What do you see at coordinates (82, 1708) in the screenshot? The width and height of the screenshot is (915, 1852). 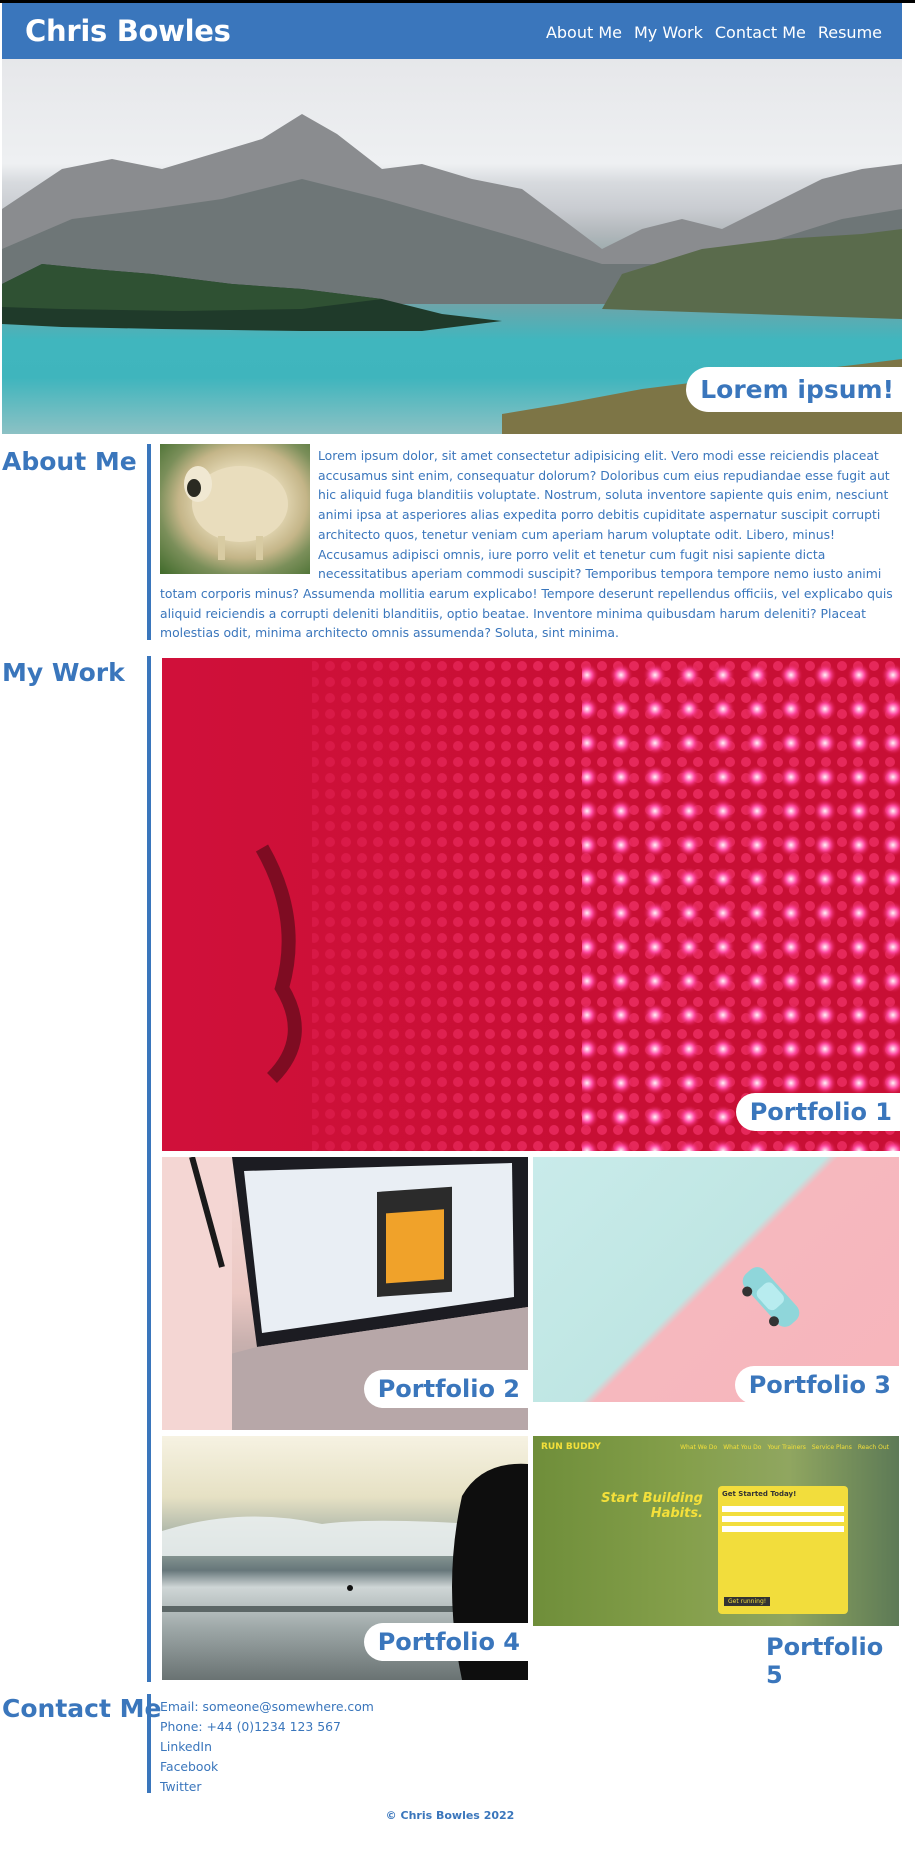 I see `contact-heading: Contact Me` at bounding box center [82, 1708].